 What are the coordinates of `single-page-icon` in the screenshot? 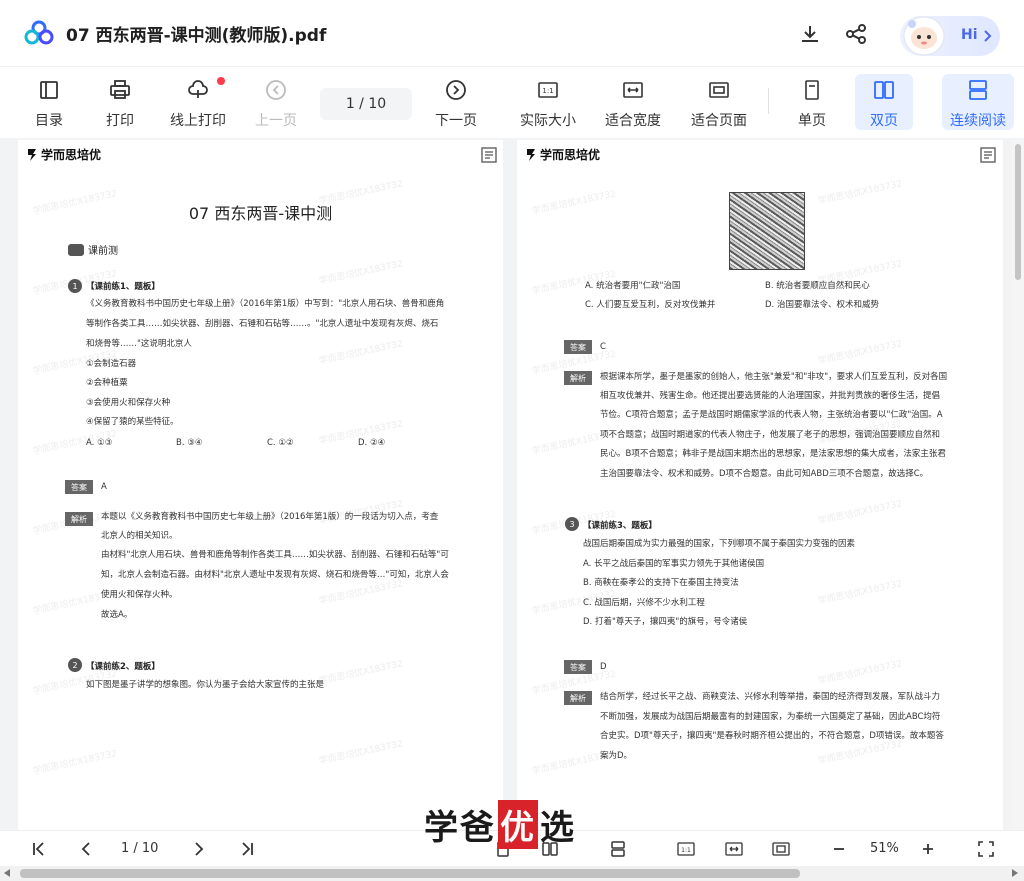 It's located at (812, 90).